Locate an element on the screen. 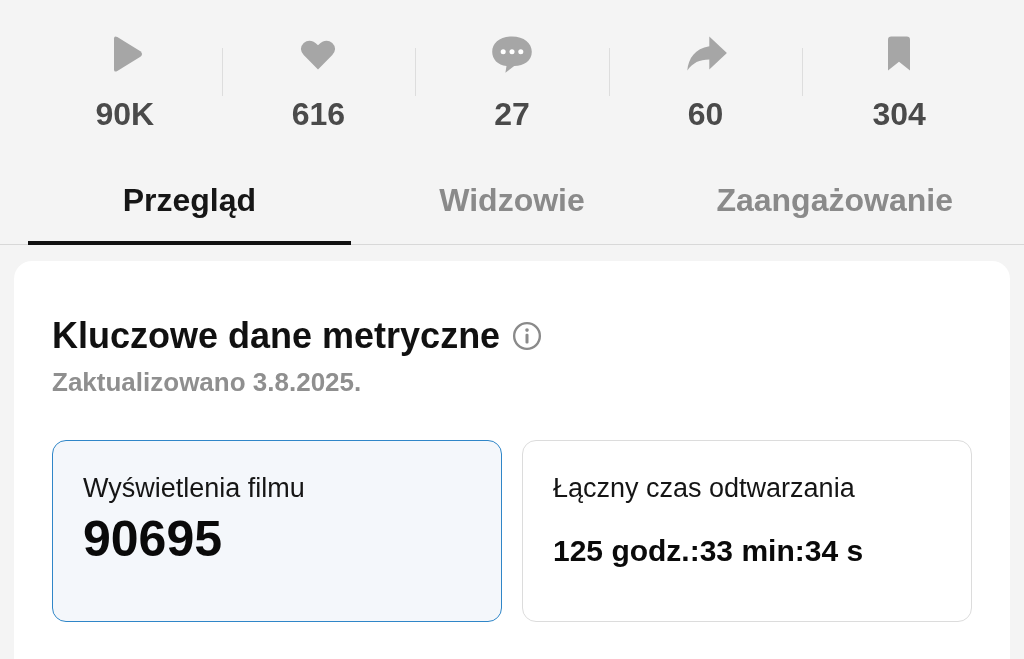 The image size is (1024, 659). metric-card: Łączny czas odtwarzania 125 godz.:33 min:34 s is located at coordinates (747, 531).